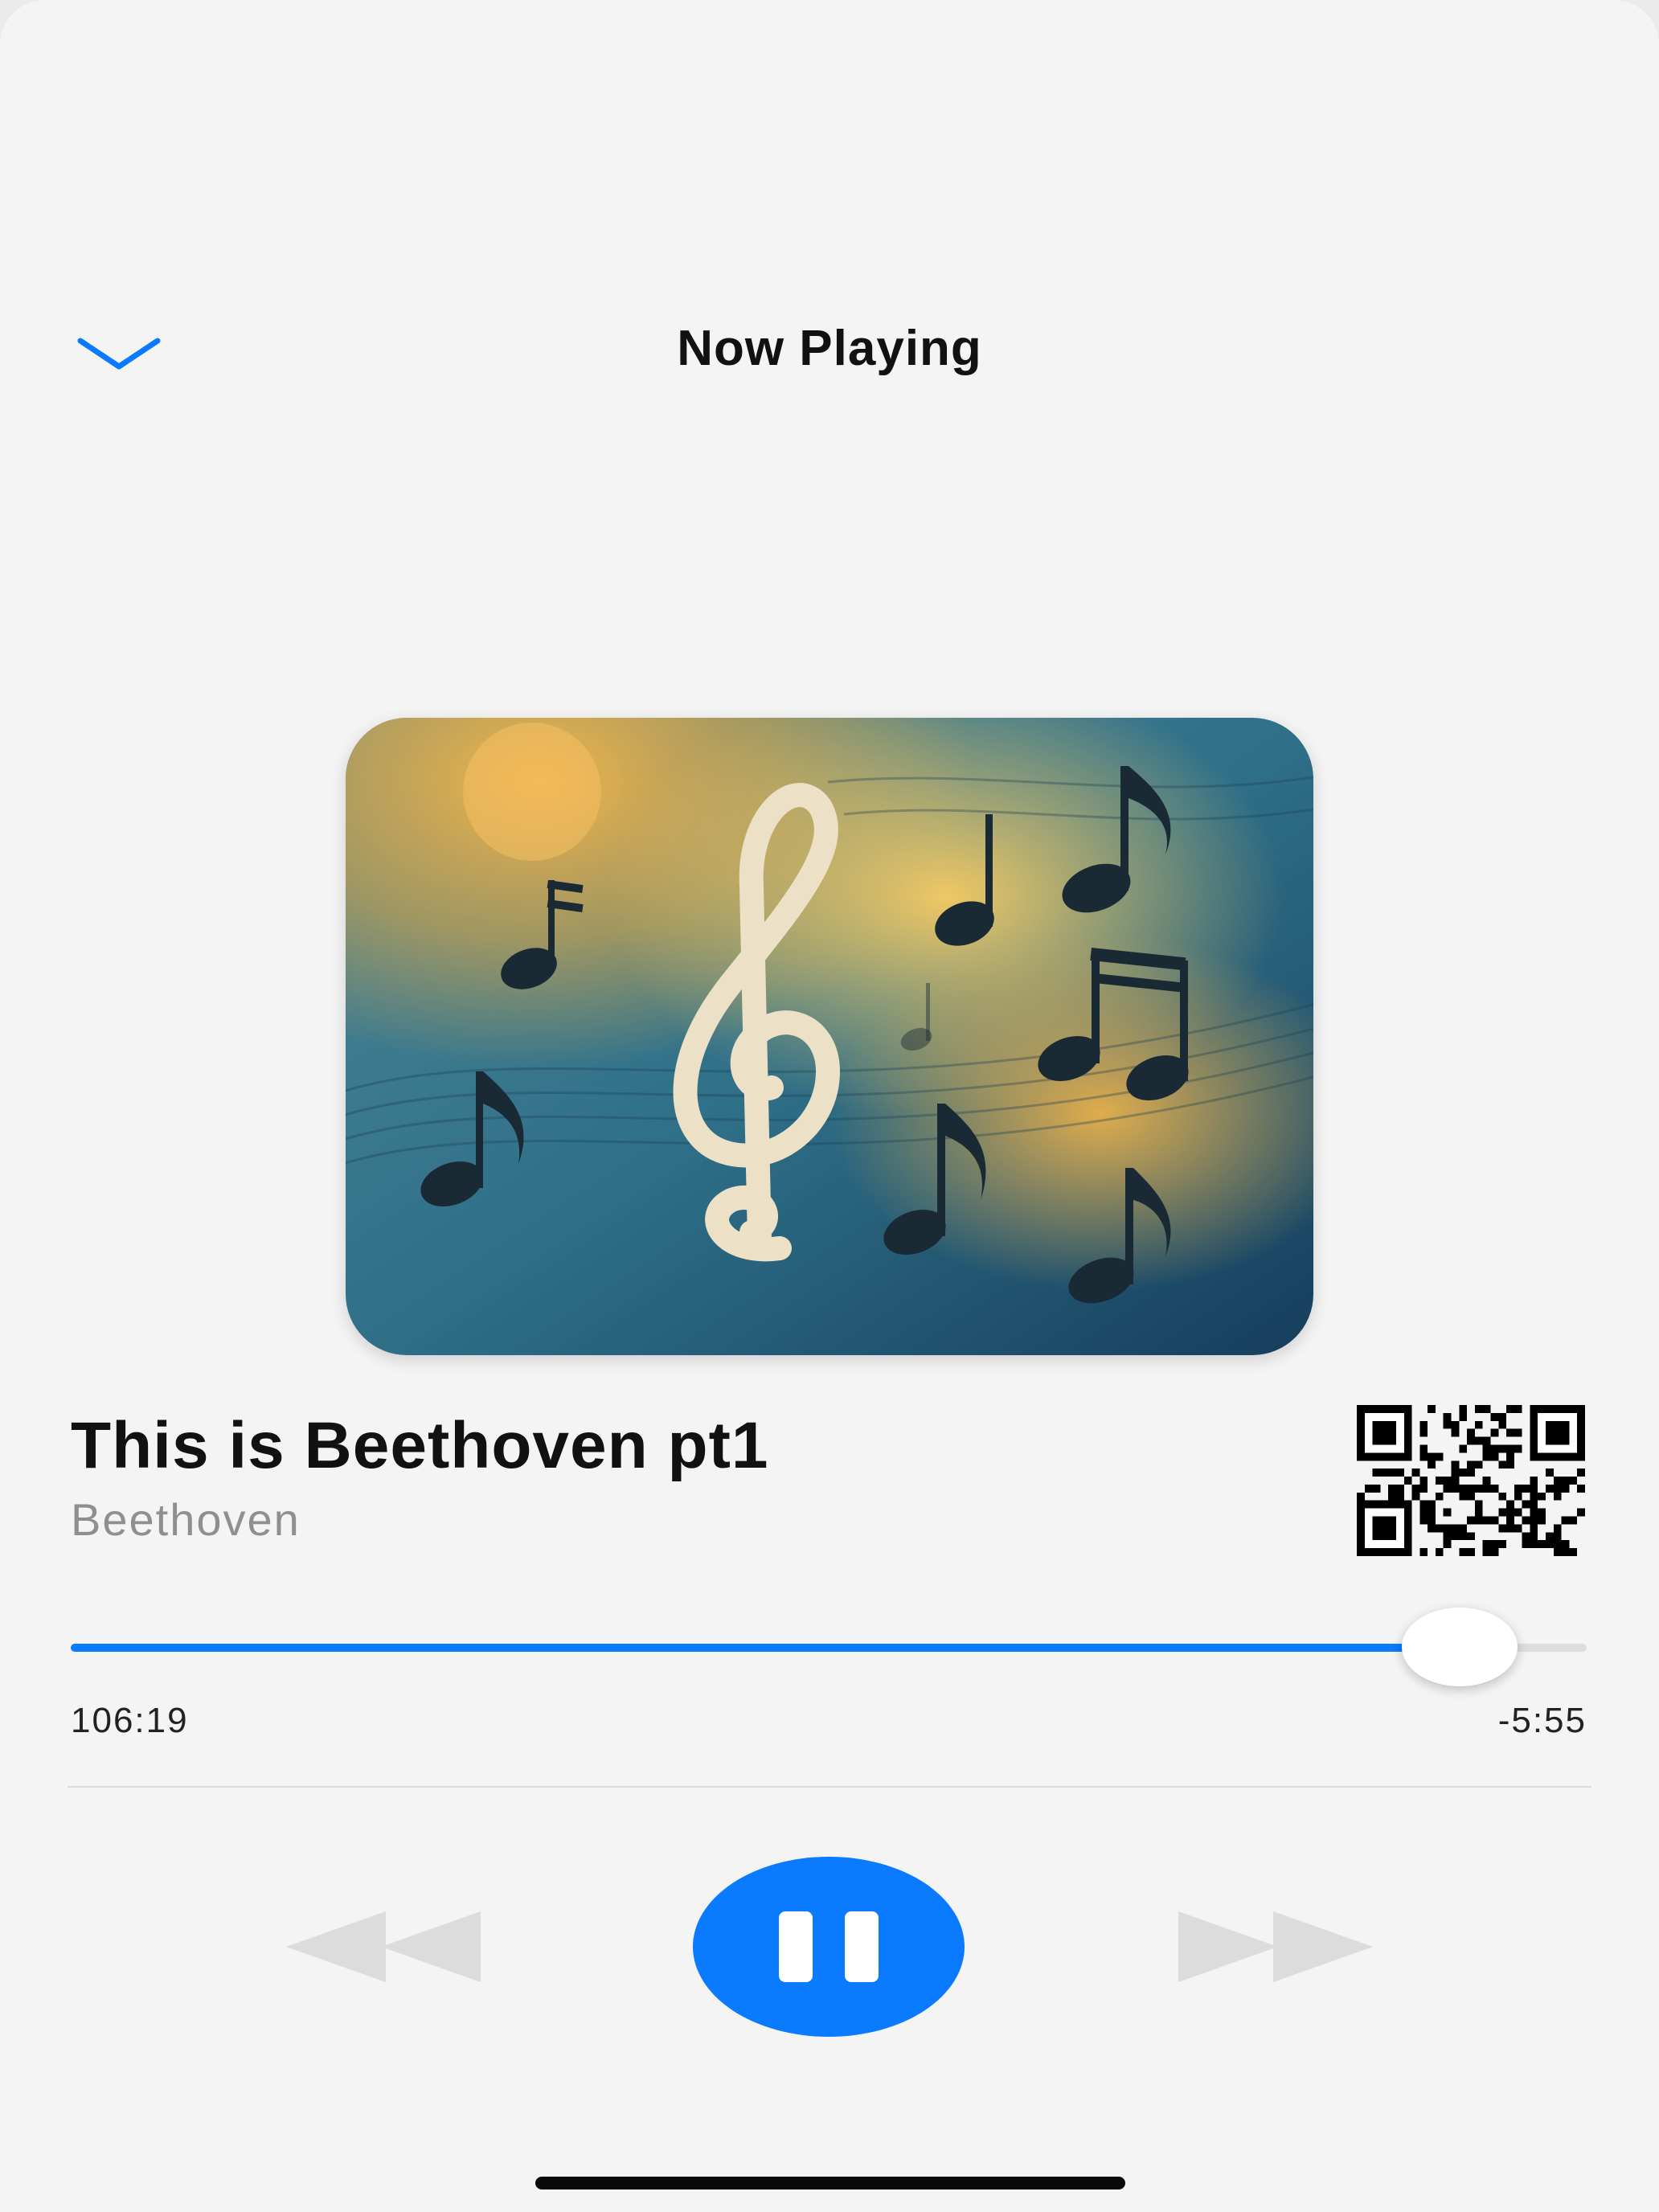 Image resolution: width=1659 pixels, height=2212 pixels. I want to click on progress-fill, so click(765, 1648).